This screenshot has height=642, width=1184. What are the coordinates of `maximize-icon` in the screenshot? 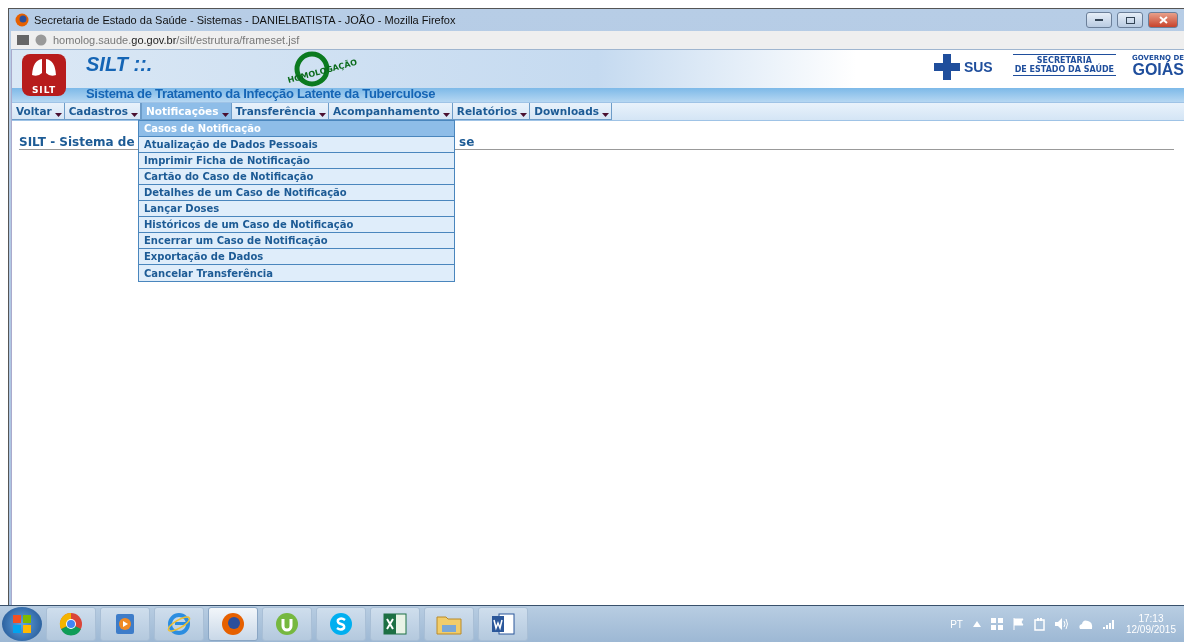 It's located at (1130, 20).